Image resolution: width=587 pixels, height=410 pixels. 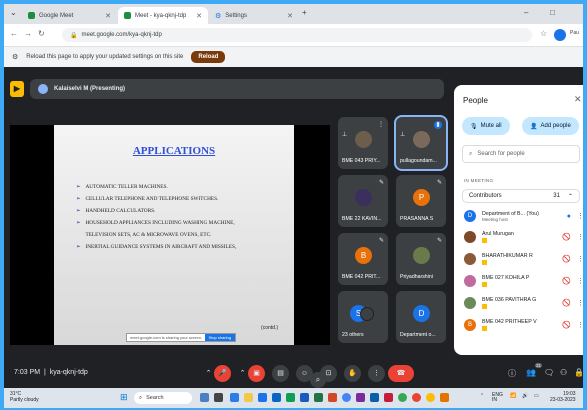 What do you see at coordinates (163, 398) in the screenshot?
I see `taskbar-search: ⌕ Search` at bounding box center [163, 398].